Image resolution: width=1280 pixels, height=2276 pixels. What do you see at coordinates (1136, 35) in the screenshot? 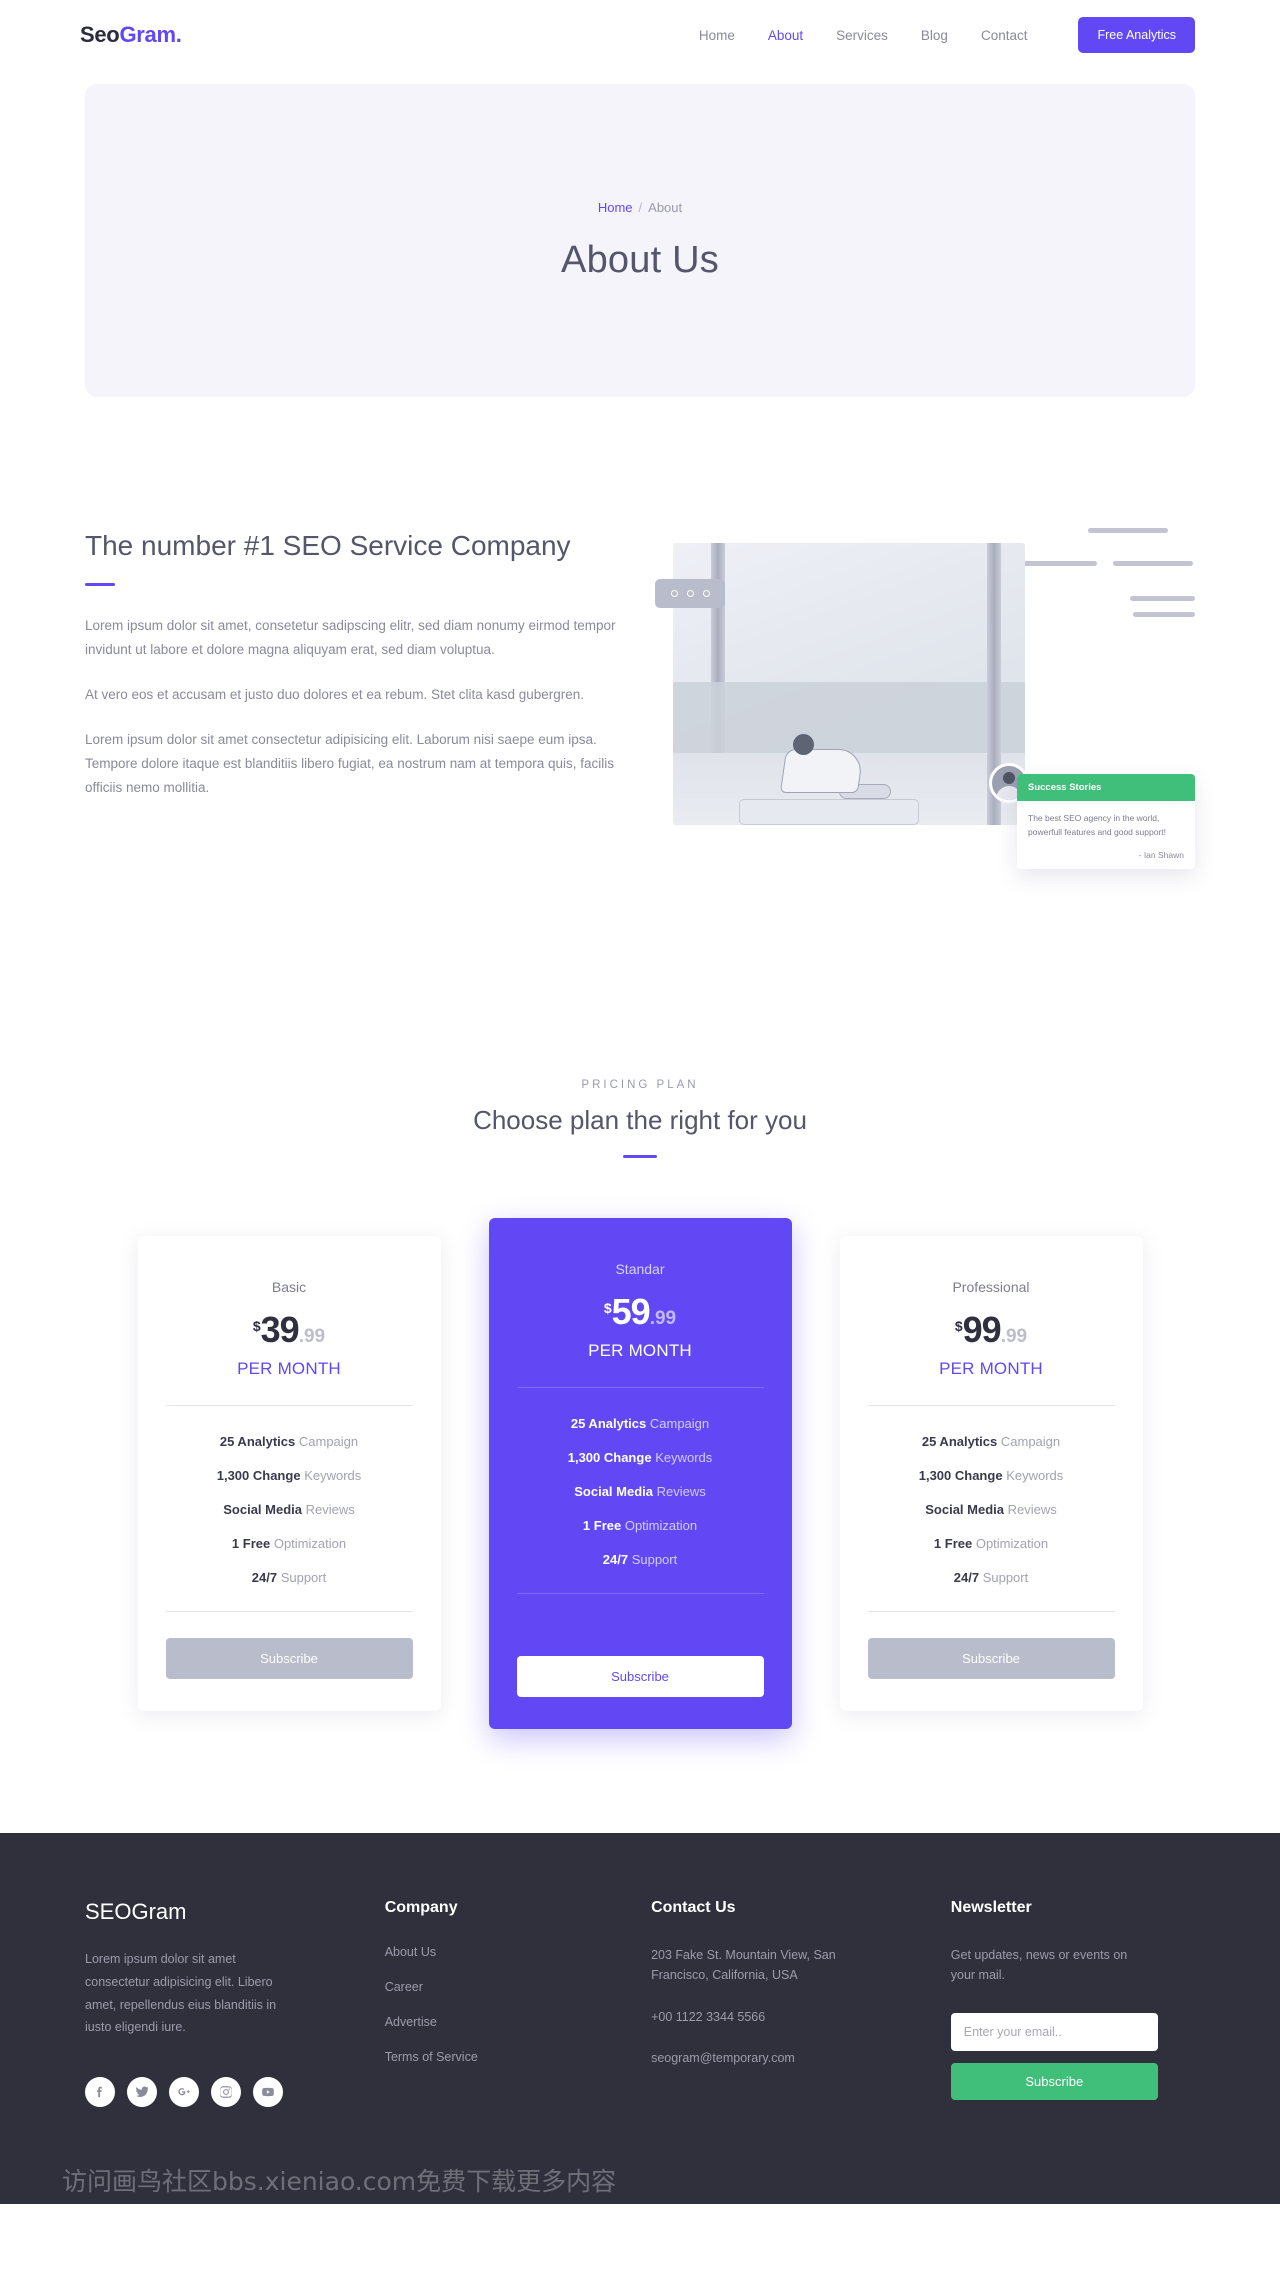
I see `free-analytics-button: Free Analytics` at bounding box center [1136, 35].